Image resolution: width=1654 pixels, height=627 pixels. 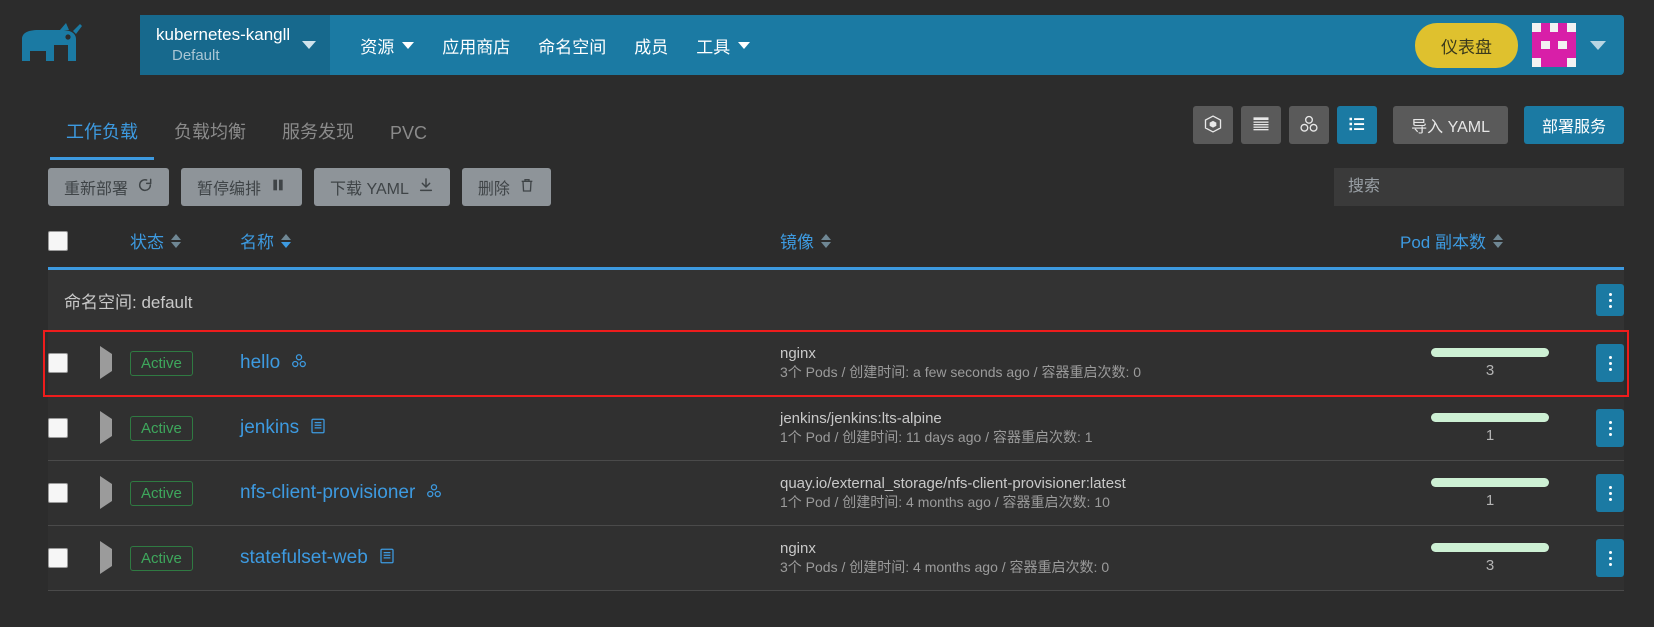 What do you see at coordinates (167, 302) in the screenshot?
I see `namespace-value: default` at bounding box center [167, 302].